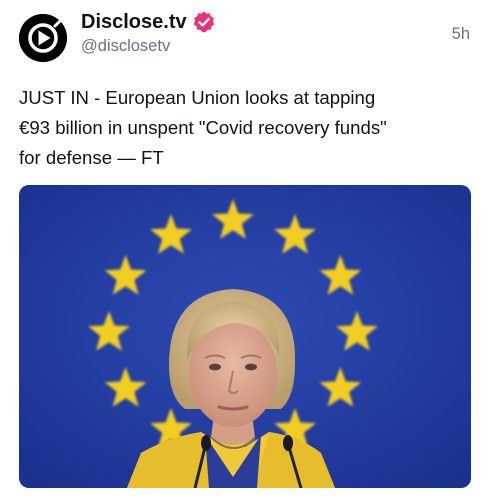  What do you see at coordinates (91, 157) in the screenshot?
I see `post-text-line: for defense — FT` at bounding box center [91, 157].